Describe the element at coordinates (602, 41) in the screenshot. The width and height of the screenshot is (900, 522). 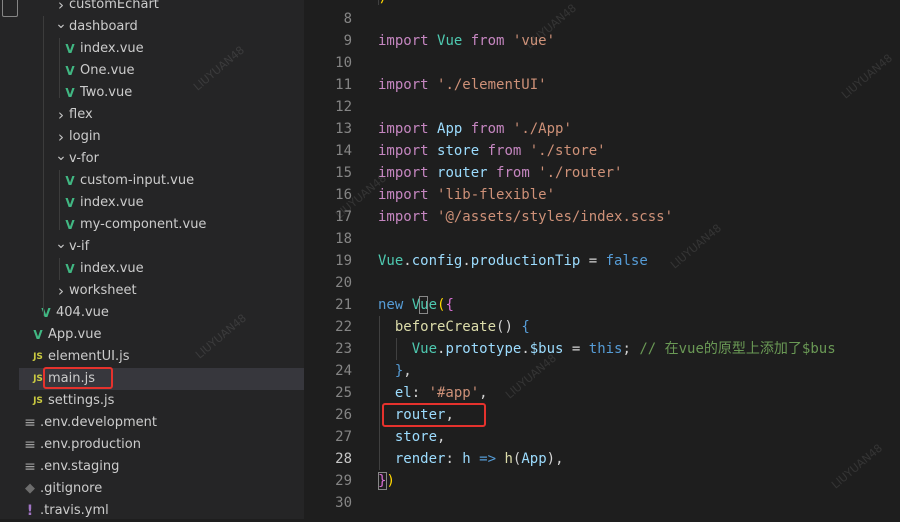
I see `code-line: 9 import Vue from 'vue'` at that location.